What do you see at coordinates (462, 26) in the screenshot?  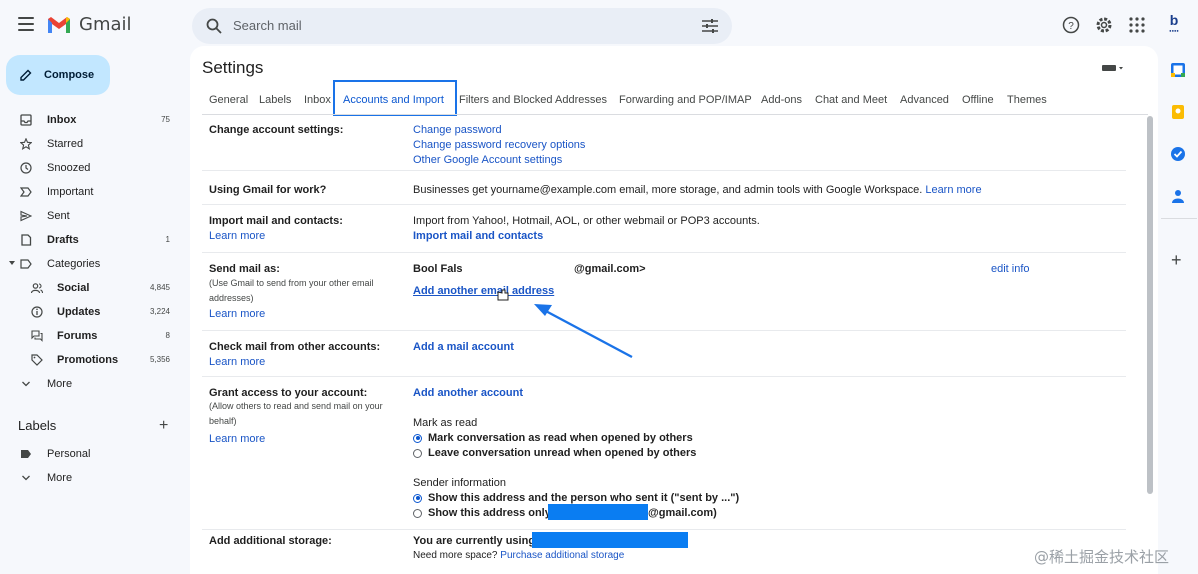 I see `search-bar: Search mail` at bounding box center [462, 26].